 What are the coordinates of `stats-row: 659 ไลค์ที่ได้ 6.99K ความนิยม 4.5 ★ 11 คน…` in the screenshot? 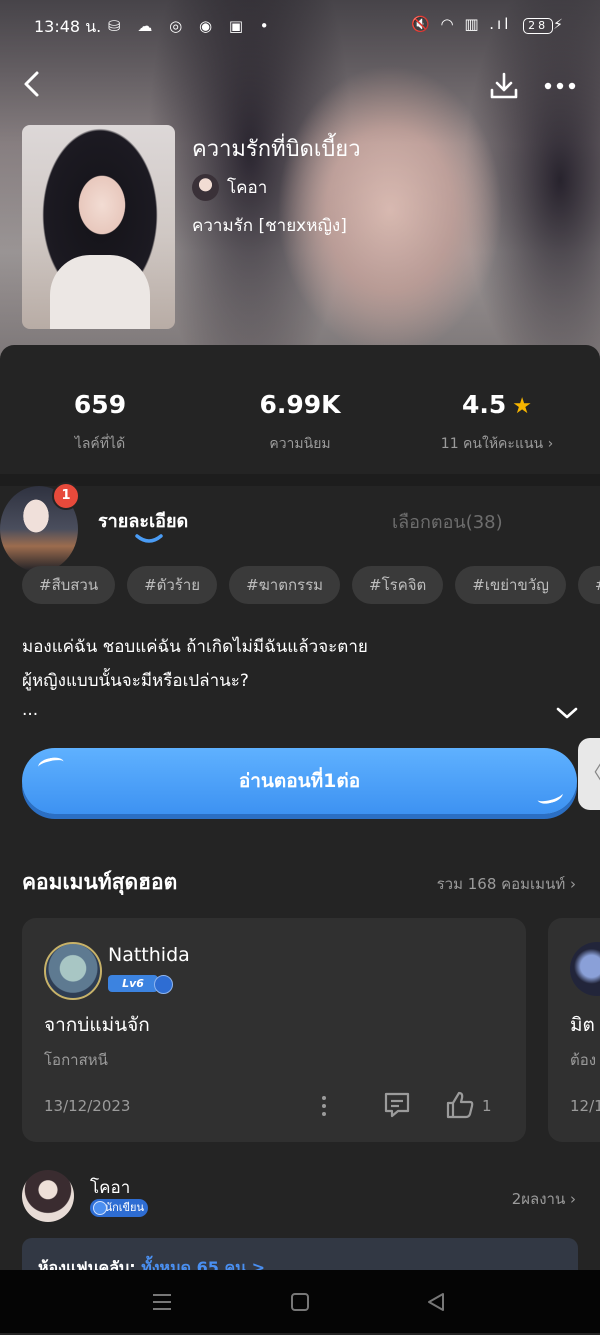 It's located at (300, 425).